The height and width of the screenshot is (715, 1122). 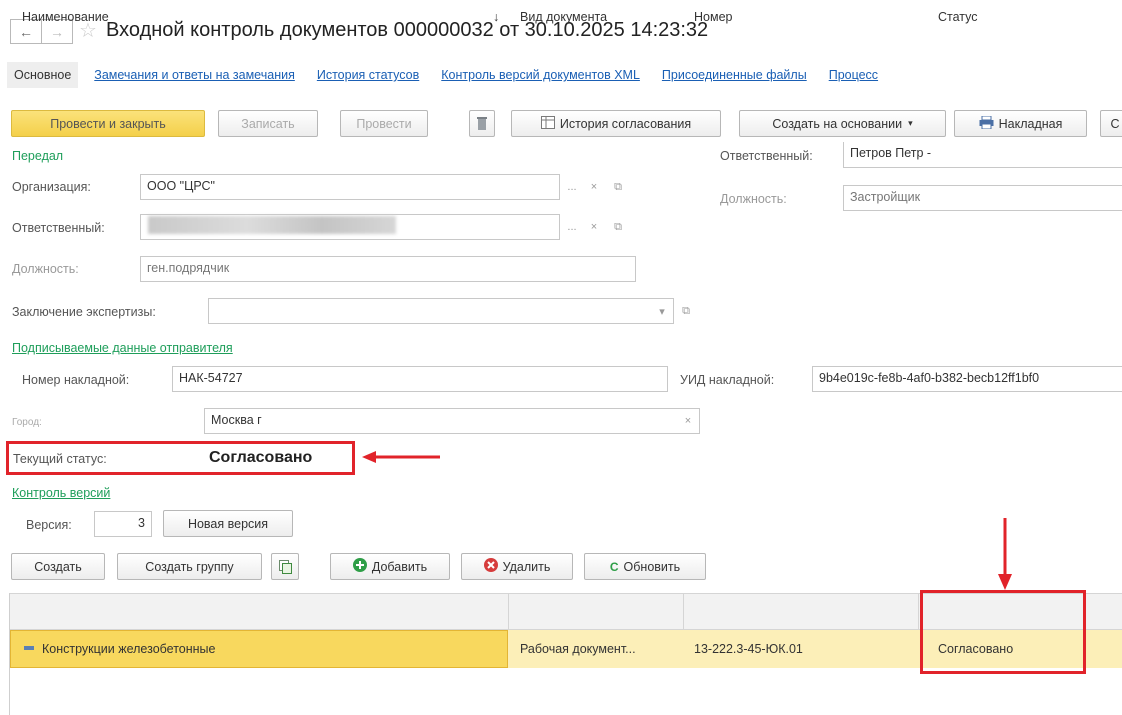 I want to click on tab-status-history: История статусов, so click(x=368, y=75).